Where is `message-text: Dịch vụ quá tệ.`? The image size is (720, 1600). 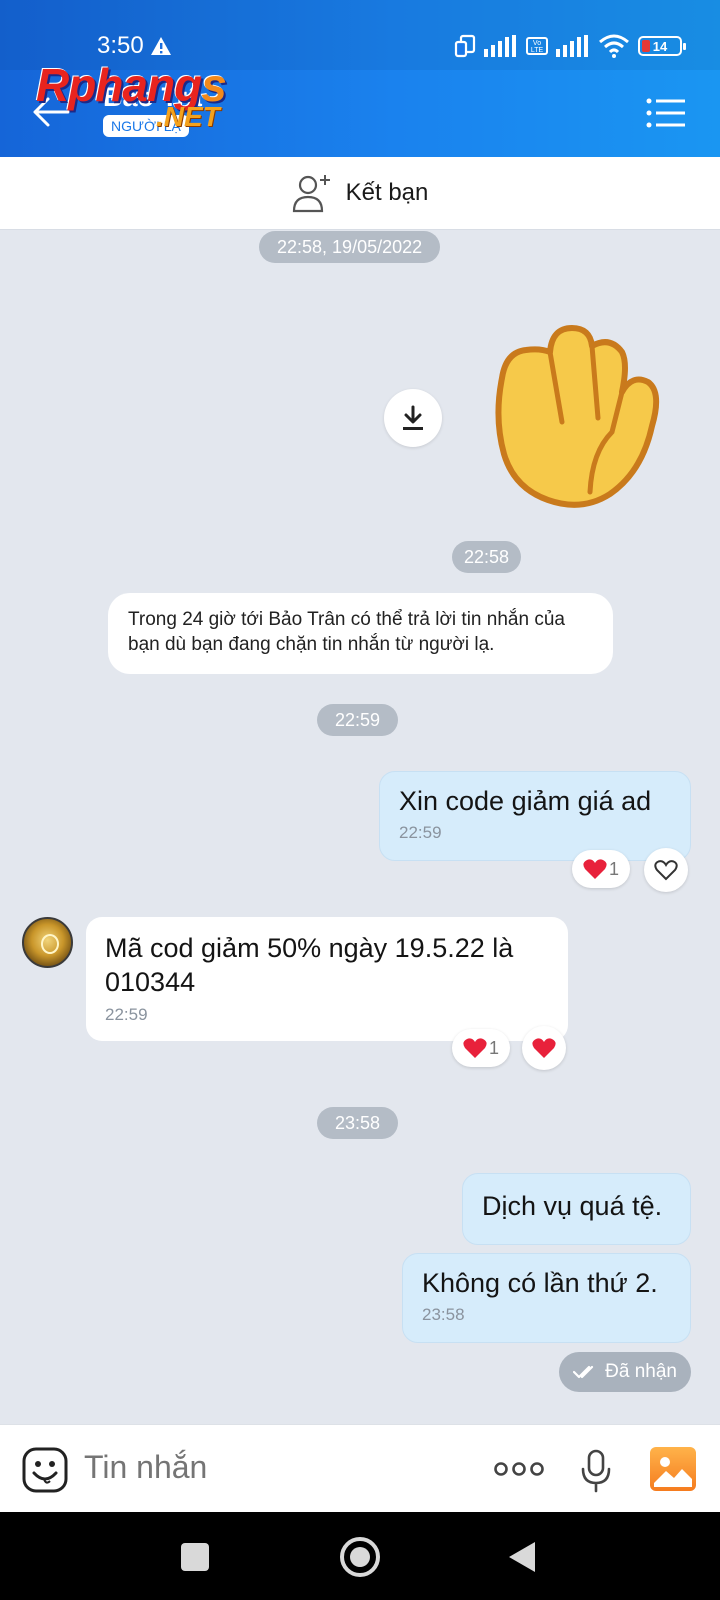
message-text: Dịch vụ quá tệ. is located at coordinates (572, 1206).